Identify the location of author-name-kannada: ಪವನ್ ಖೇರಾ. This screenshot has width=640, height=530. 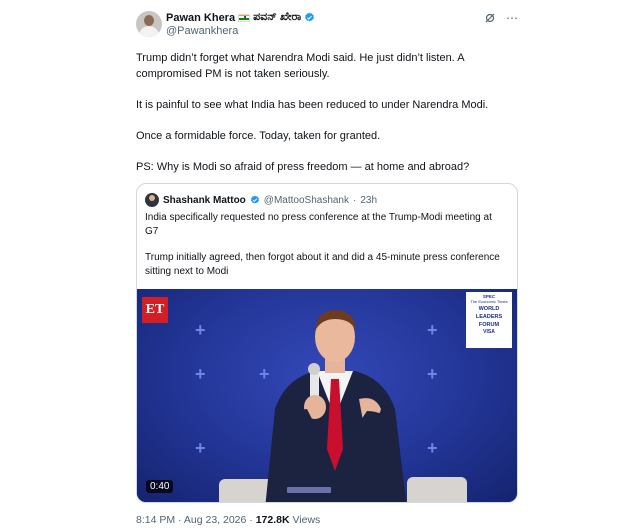
(277, 17).